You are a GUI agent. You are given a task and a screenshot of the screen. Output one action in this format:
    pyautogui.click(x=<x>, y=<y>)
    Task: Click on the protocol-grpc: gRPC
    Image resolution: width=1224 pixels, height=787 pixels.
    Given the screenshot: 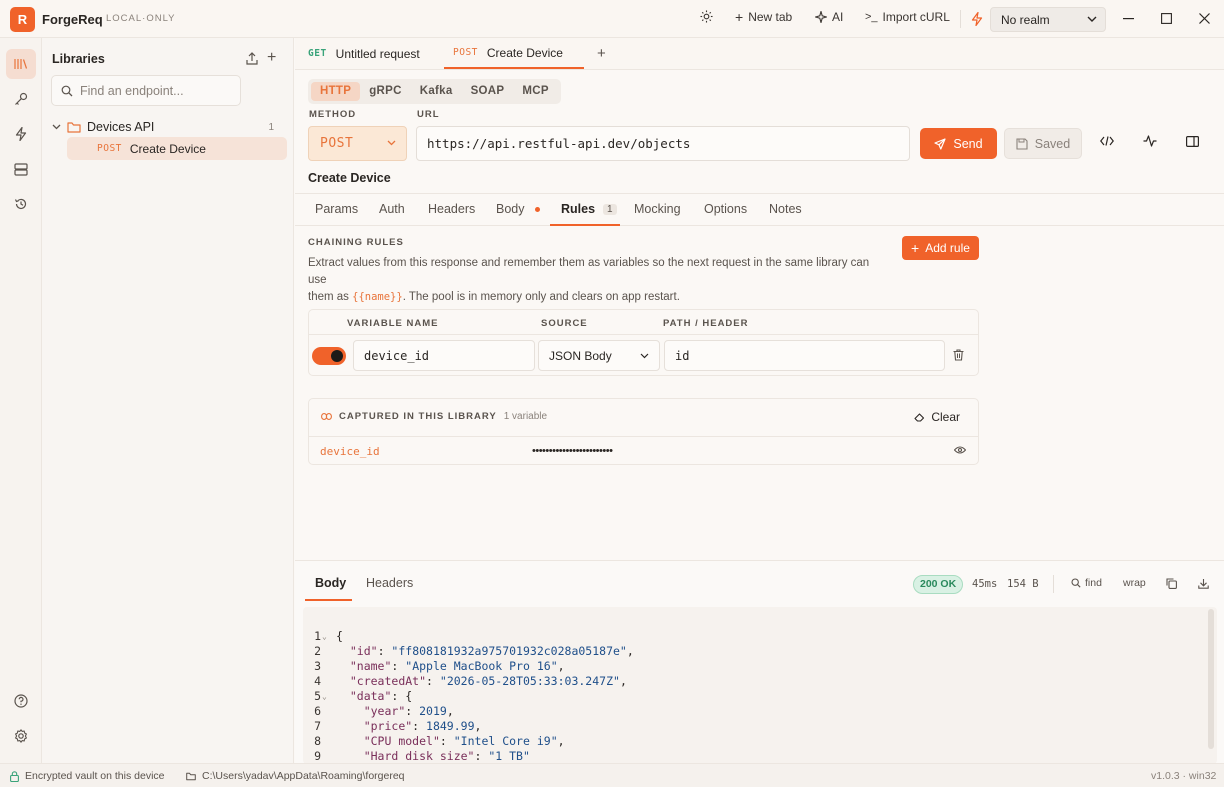 What is the action you would take?
    pyautogui.click(x=385, y=91)
    